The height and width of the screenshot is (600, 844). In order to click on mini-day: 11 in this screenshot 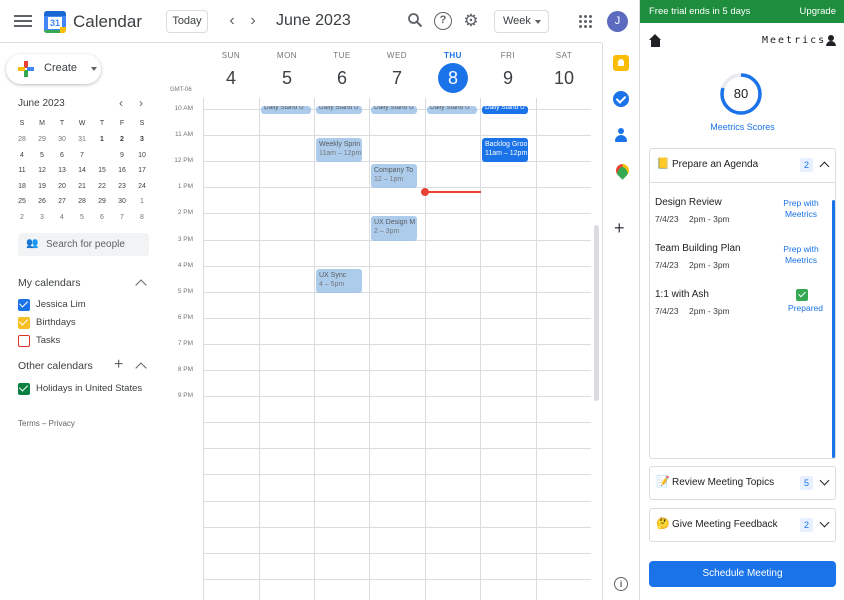, I will do `click(22, 170)`.